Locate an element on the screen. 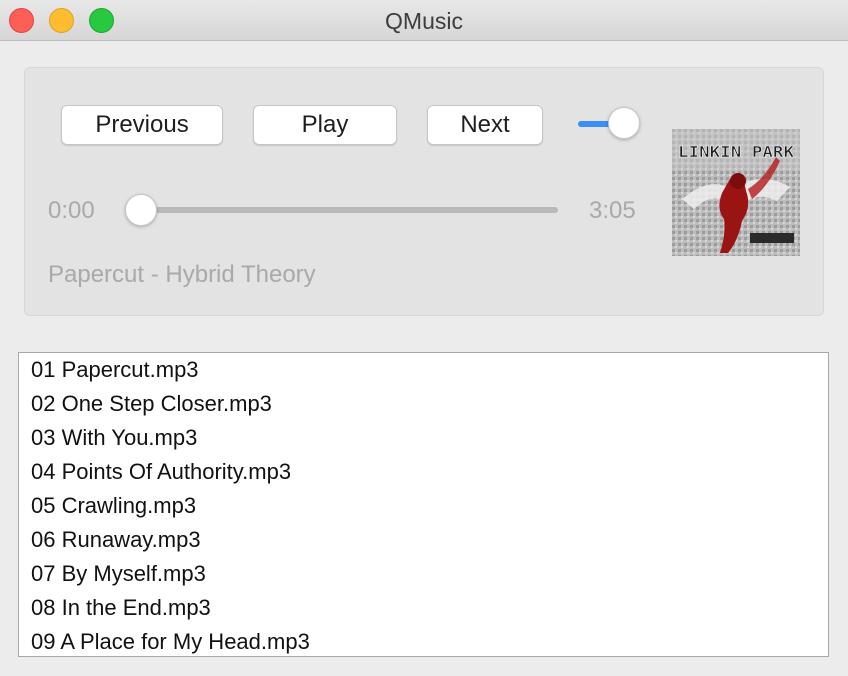  playlist-item: 08 In the End.mp3 is located at coordinates (423, 608).